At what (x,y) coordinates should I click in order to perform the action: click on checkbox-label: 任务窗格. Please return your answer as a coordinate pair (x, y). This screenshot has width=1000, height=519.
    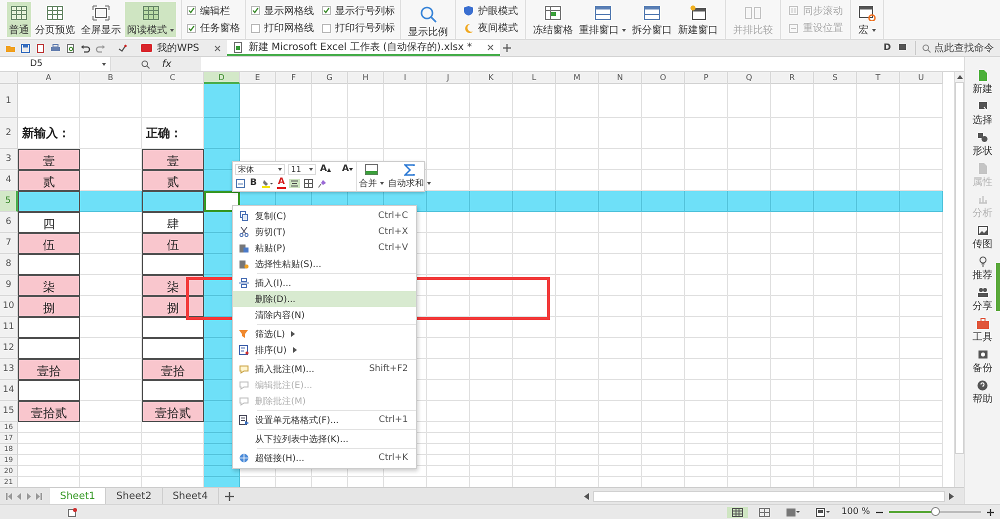
    Looking at the image, I should click on (220, 29).